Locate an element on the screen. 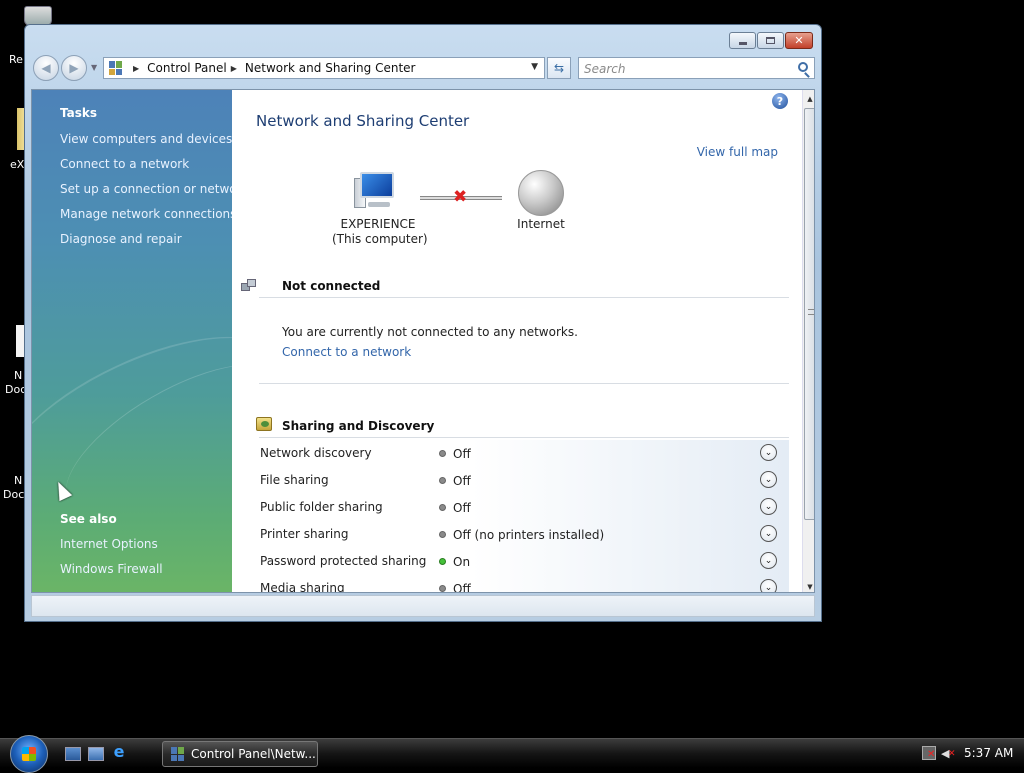 Image resolution: width=1024 pixels, height=773 pixels. internet-label: Internet is located at coordinates (541, 224).